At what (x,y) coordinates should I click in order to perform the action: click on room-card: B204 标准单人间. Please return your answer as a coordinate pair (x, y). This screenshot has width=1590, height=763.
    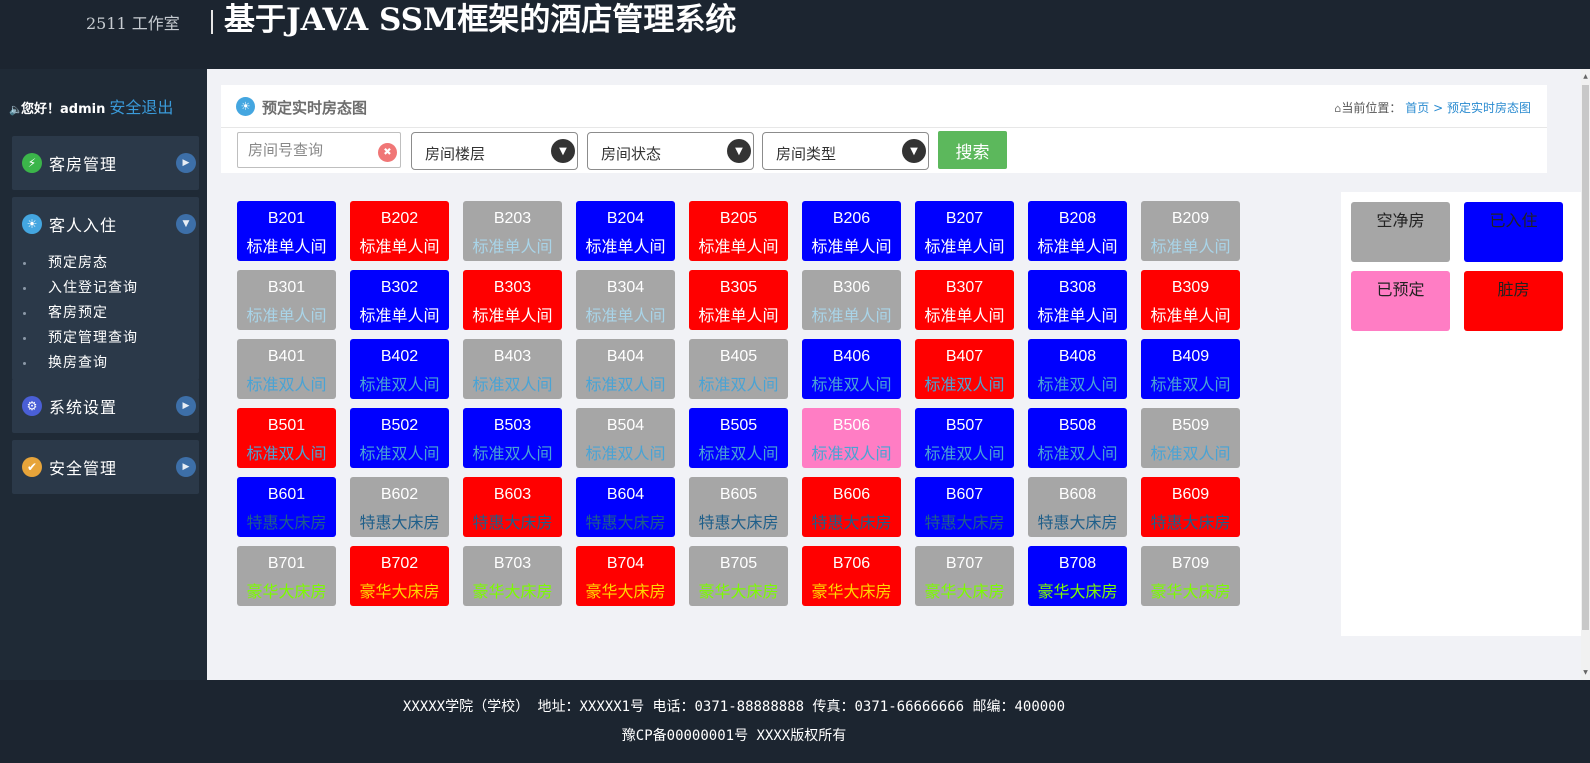
    Looking at the image, I should click on (625, 231).